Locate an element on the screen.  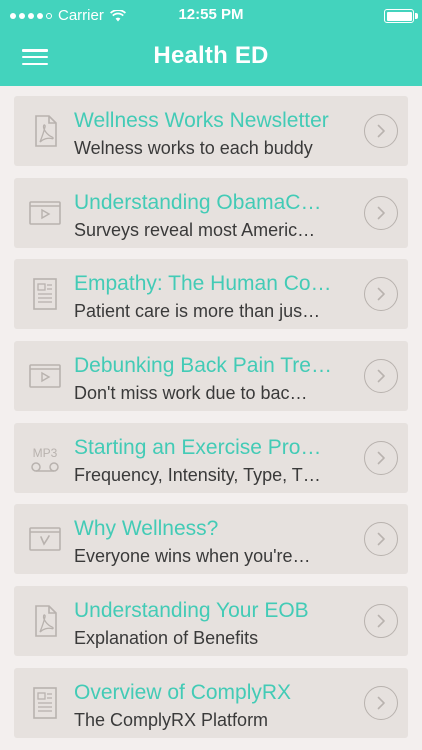
item-title: Wellness Works Newsletter is located at coordinates (201, 120).